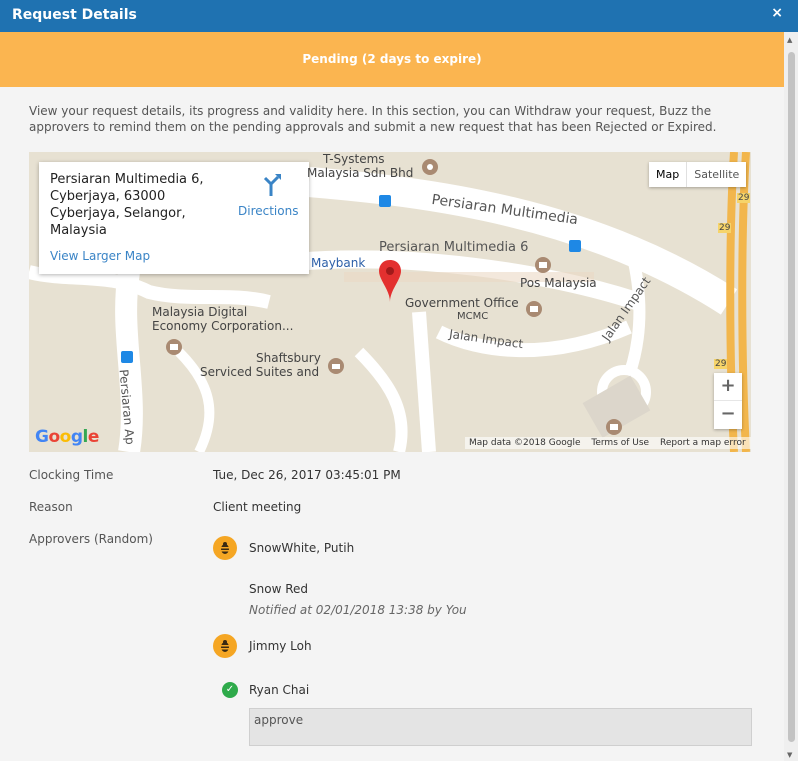  I want to click on map-label: Malaysia Sdn Bhd, so click(360, 173).